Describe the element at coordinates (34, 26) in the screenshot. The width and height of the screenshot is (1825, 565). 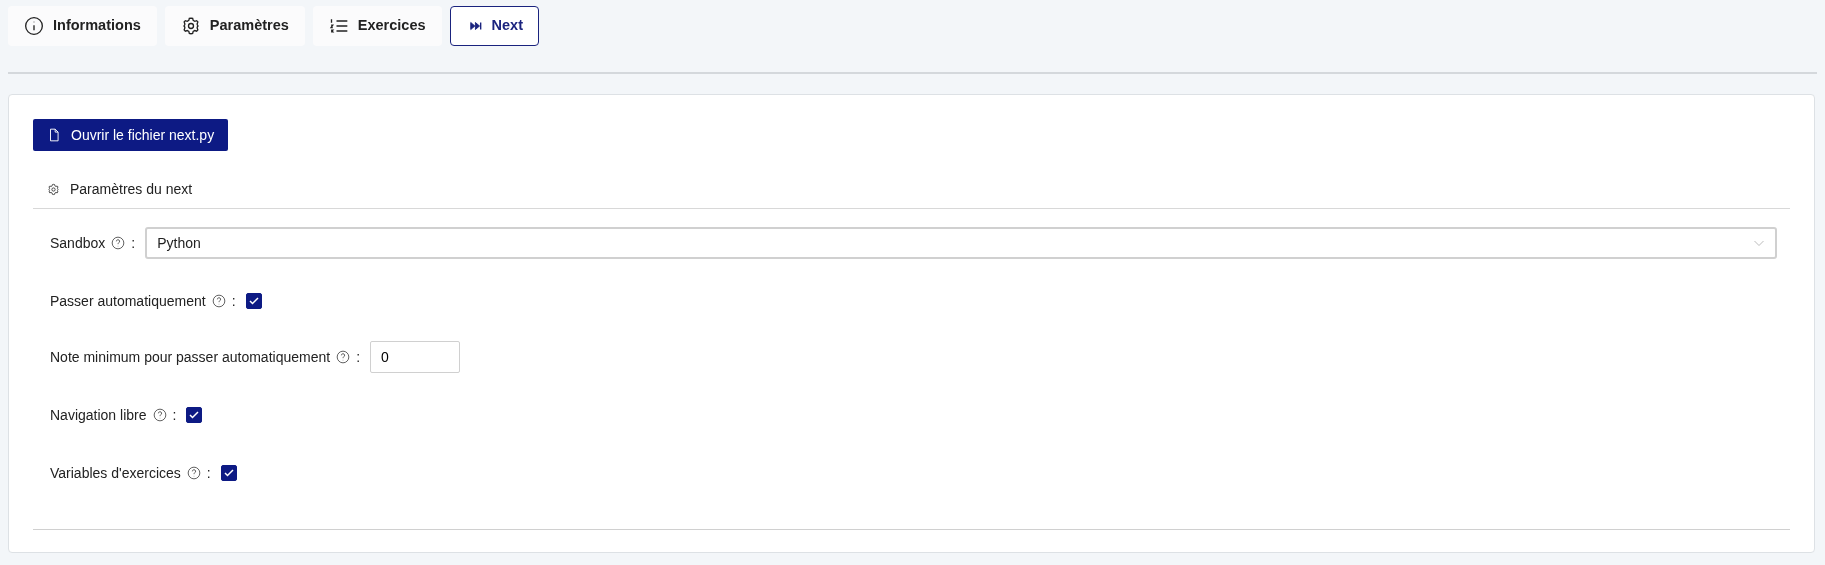
I see `info-icon` at that location.